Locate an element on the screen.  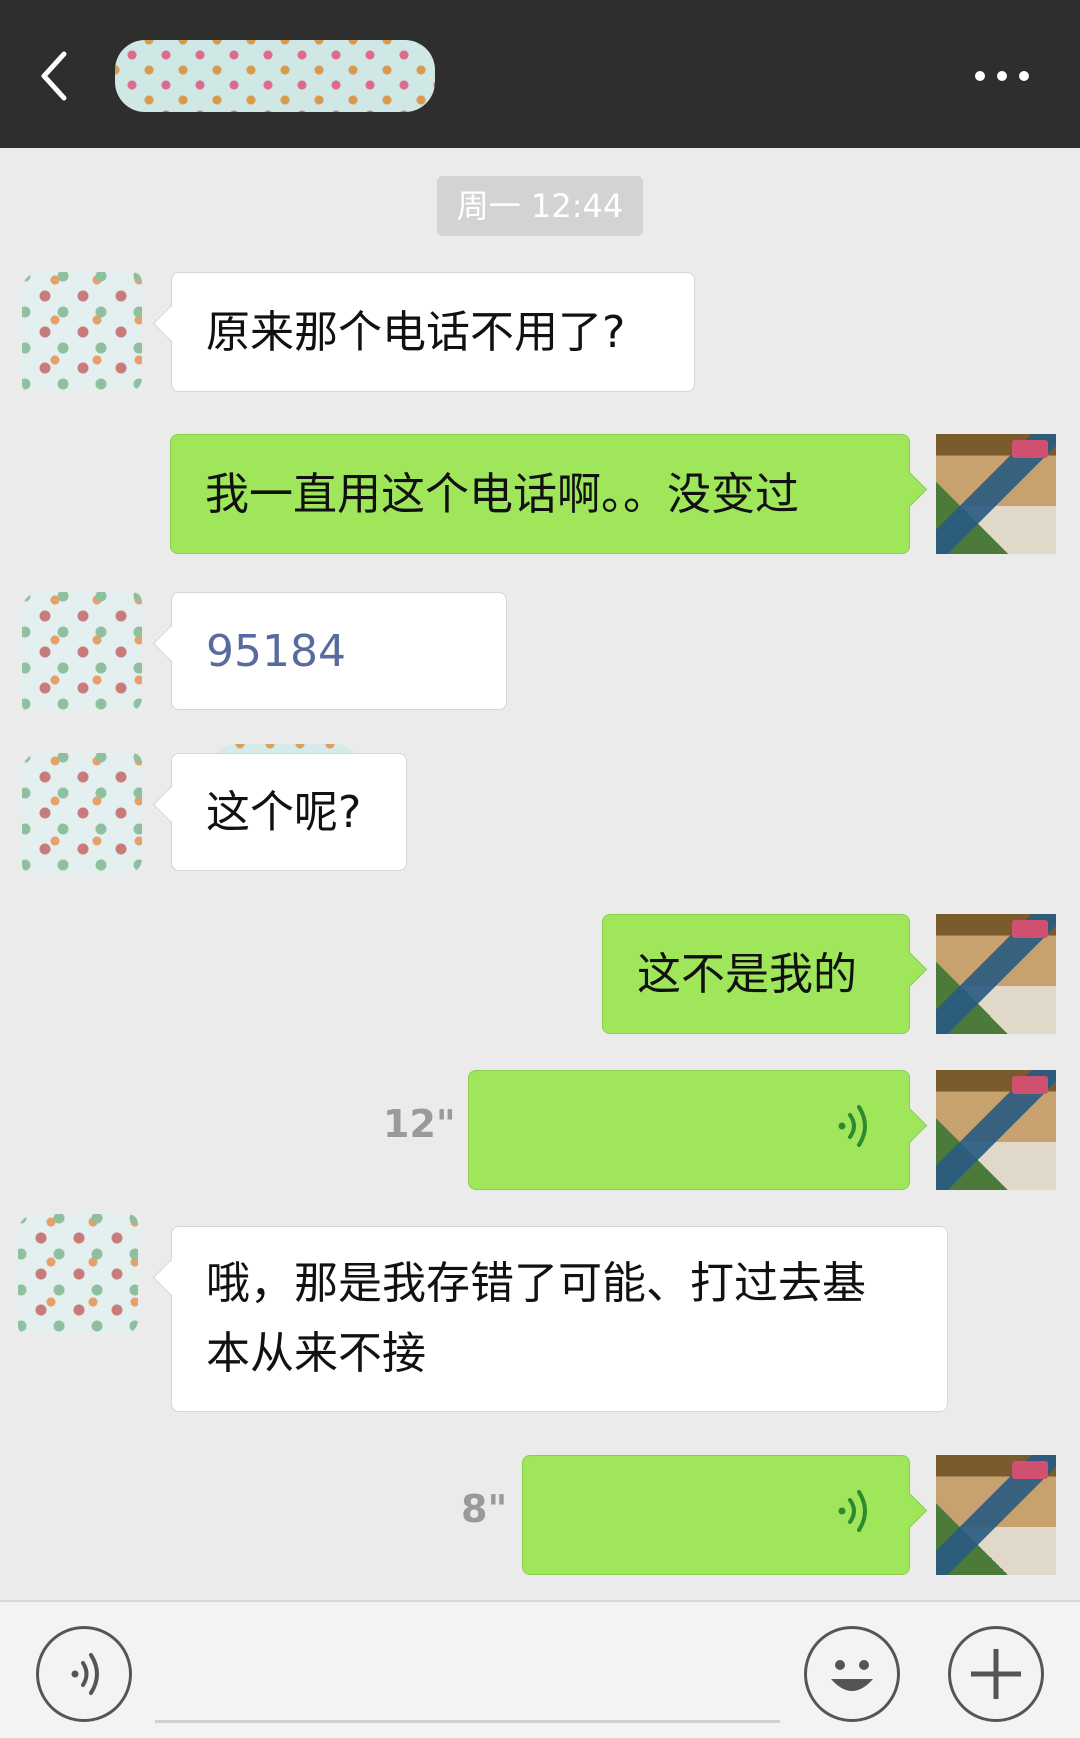
back-arrow-icon is located at coordinates (54, 76).